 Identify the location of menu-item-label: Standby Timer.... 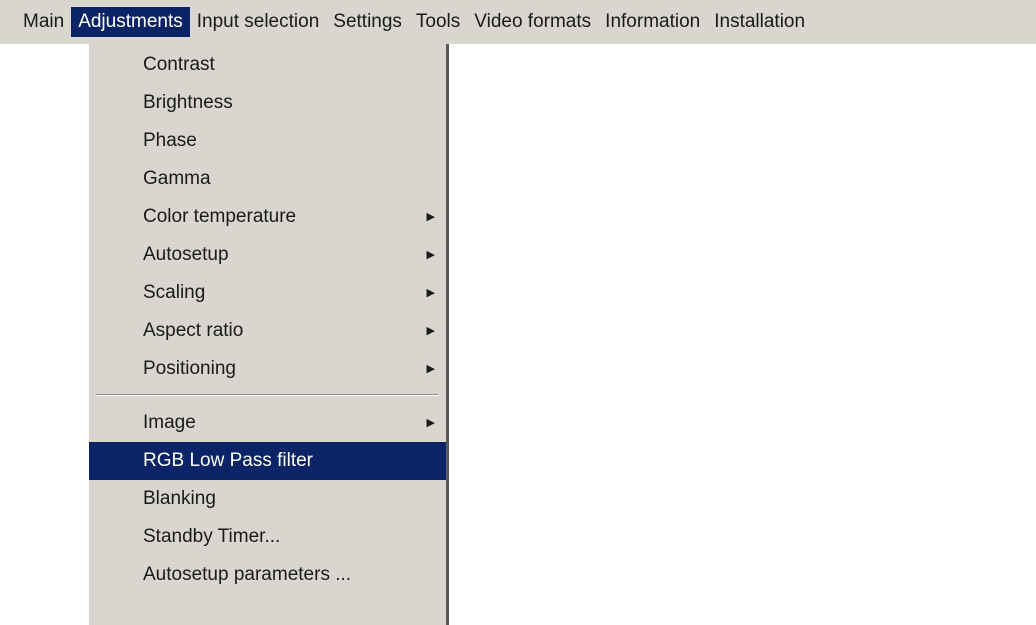
(212, 536).